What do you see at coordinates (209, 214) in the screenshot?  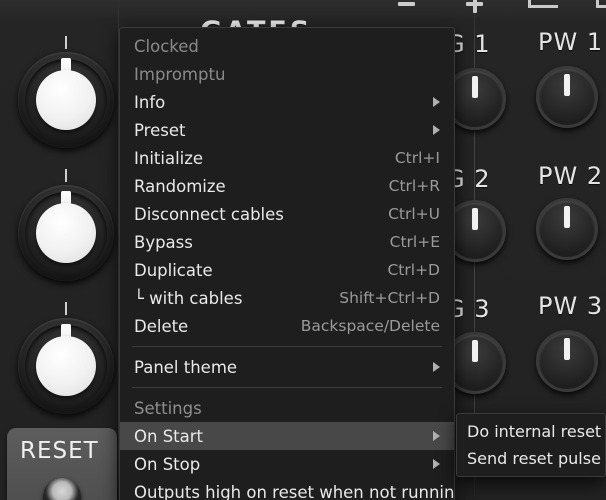 I see `menu-item-label: Disconnect cables` at bounding box center [209, 214].